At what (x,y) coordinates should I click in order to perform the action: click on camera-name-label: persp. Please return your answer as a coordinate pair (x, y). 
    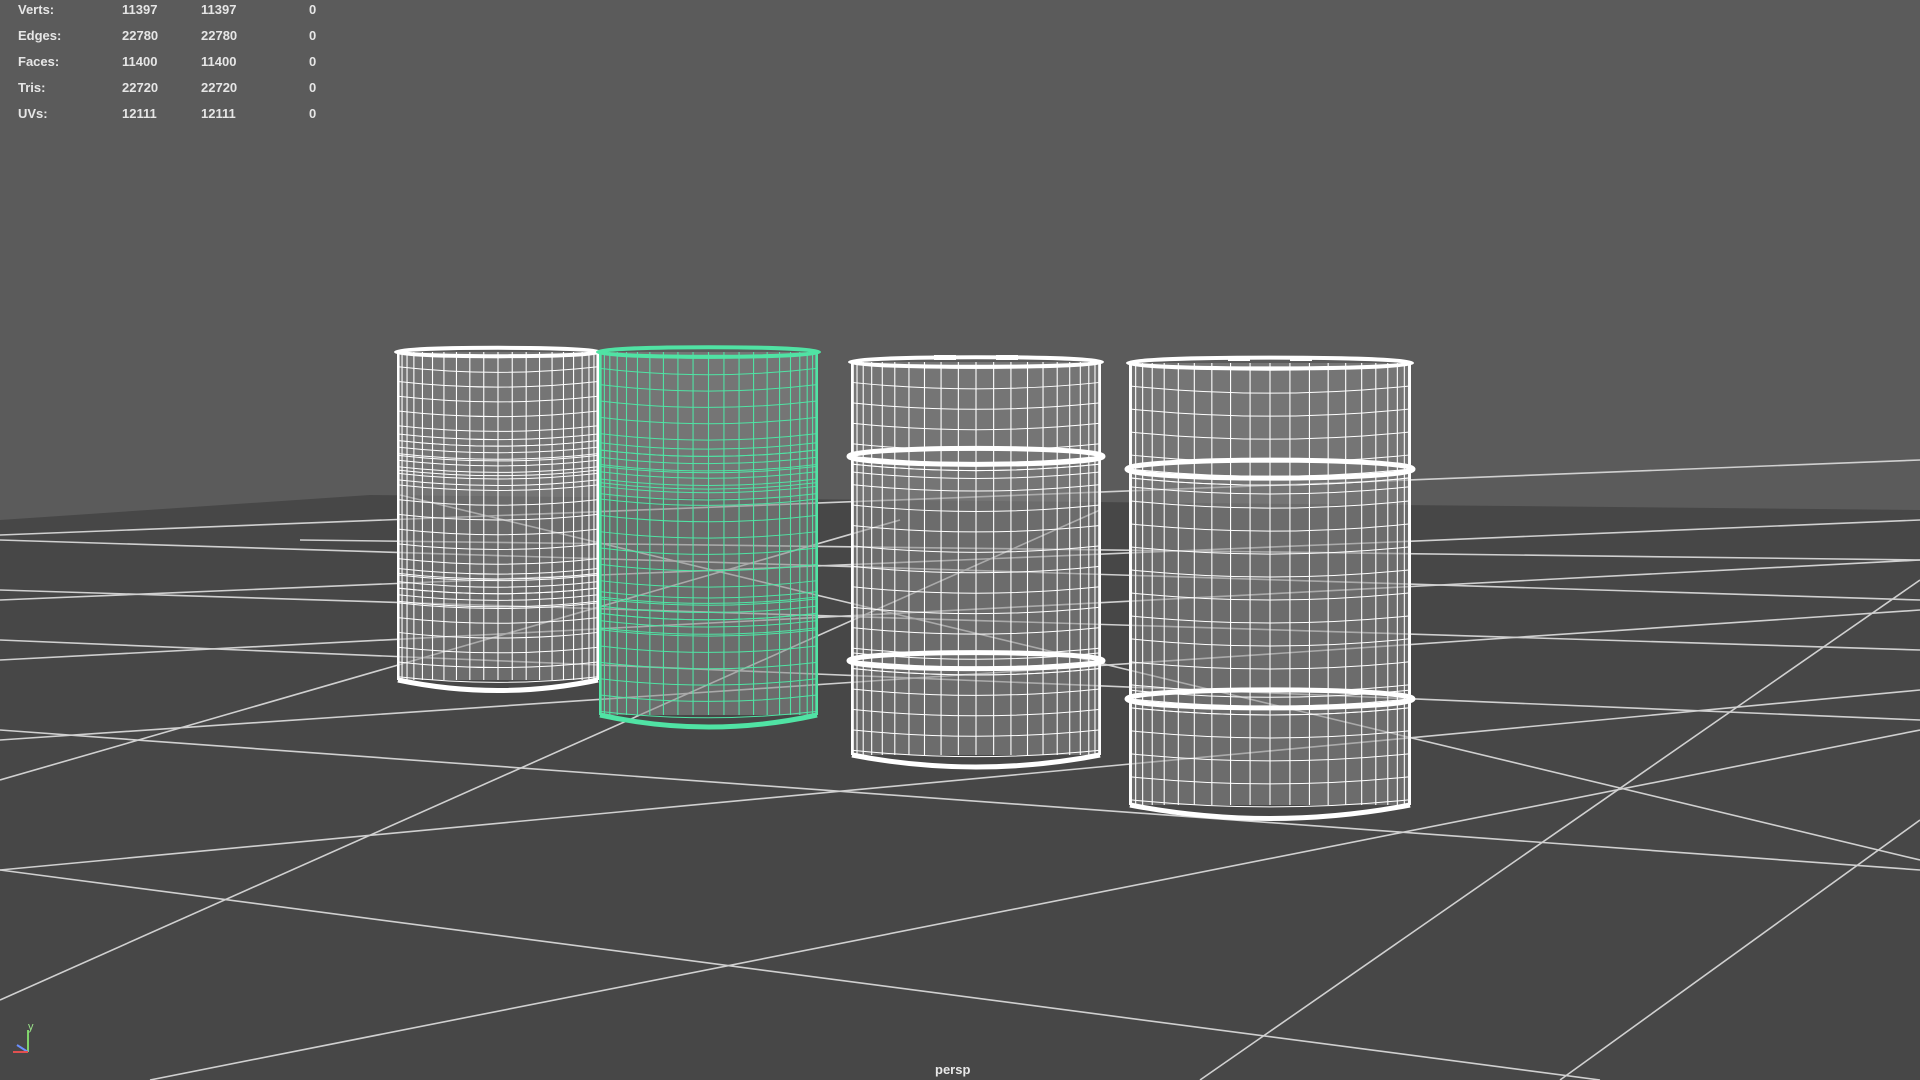
    Looking at the image, I should click on (953, 1069).